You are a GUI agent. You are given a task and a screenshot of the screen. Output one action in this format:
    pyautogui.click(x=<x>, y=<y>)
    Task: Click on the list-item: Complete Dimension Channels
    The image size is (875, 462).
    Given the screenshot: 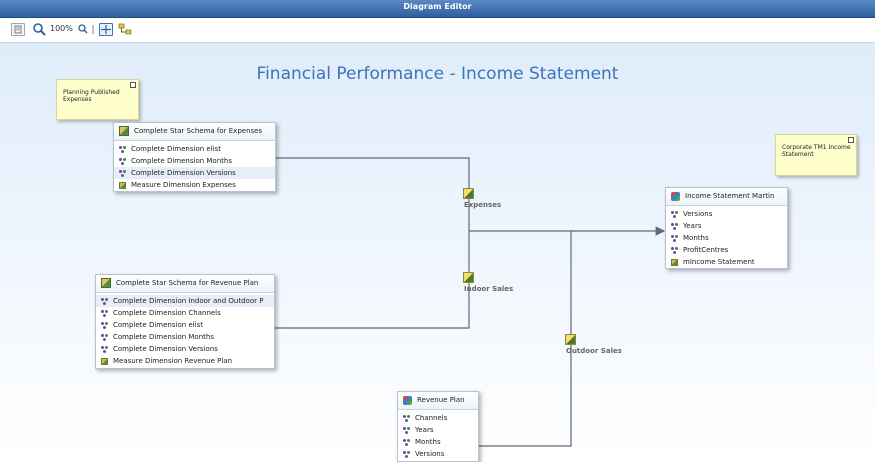 What is the action you would take?
    pyautogui.click(x=185, y=313)
    